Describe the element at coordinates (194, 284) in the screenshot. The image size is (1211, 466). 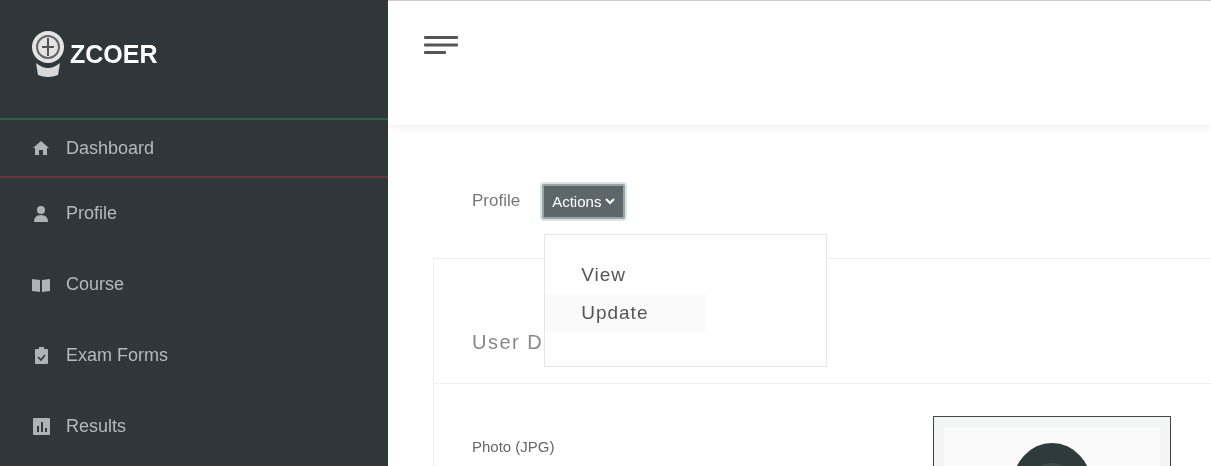
I see `sidebar-item: Course` at that location.